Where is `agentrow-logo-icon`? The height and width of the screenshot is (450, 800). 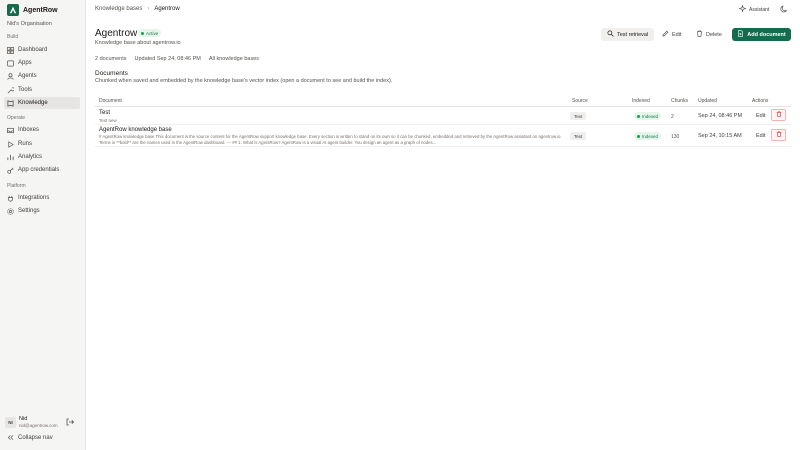 agentrow-logo-icon is located at coordinates (13, 10).